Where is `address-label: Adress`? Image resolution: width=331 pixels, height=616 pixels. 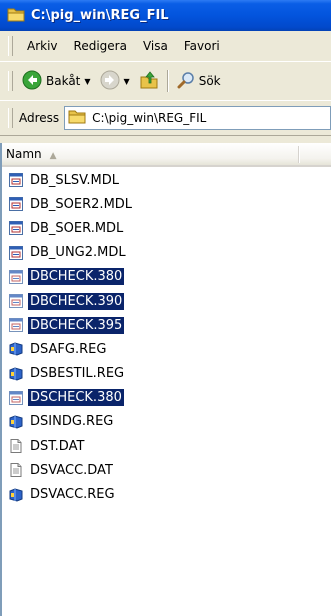 address-label: Adress is located at coordinates (39, 118).